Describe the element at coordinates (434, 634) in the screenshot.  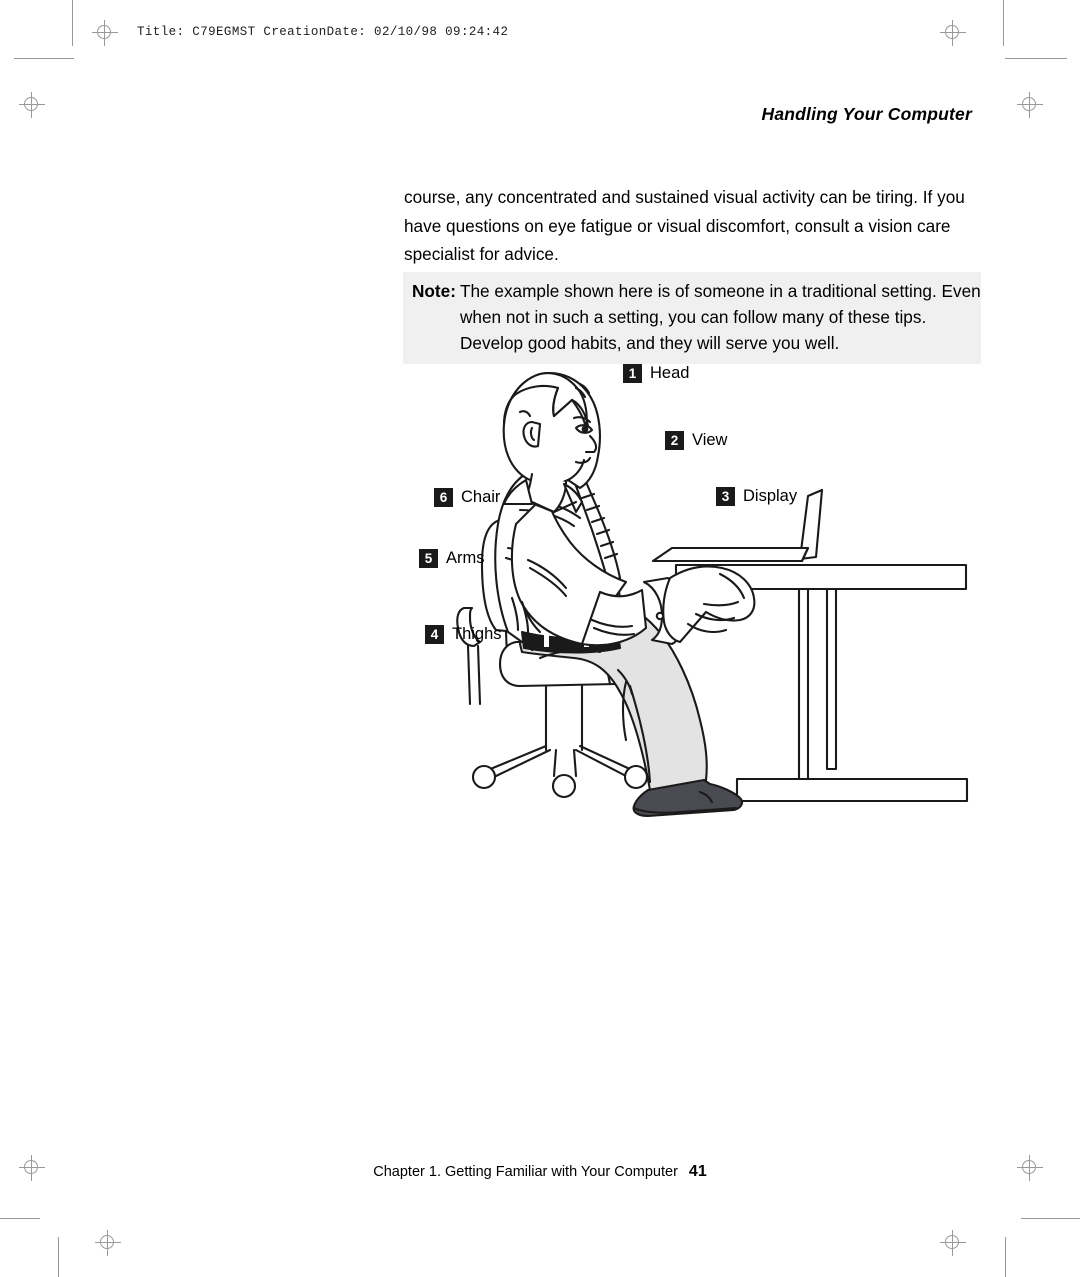
I see `callout-badge-4: 4` at that location.